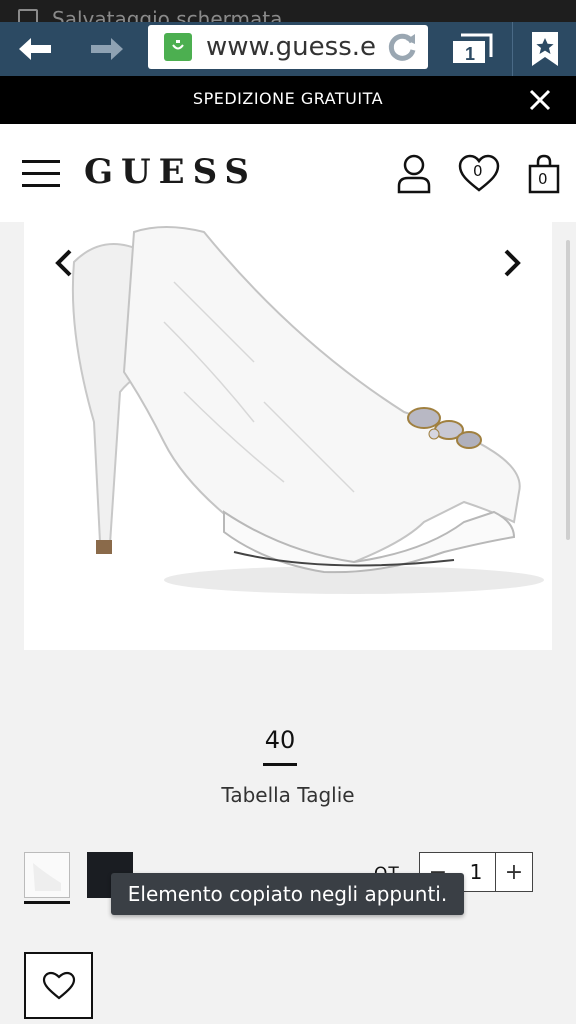  I want to click on notification-text: Salvataggio schermata, so click(167, 14).